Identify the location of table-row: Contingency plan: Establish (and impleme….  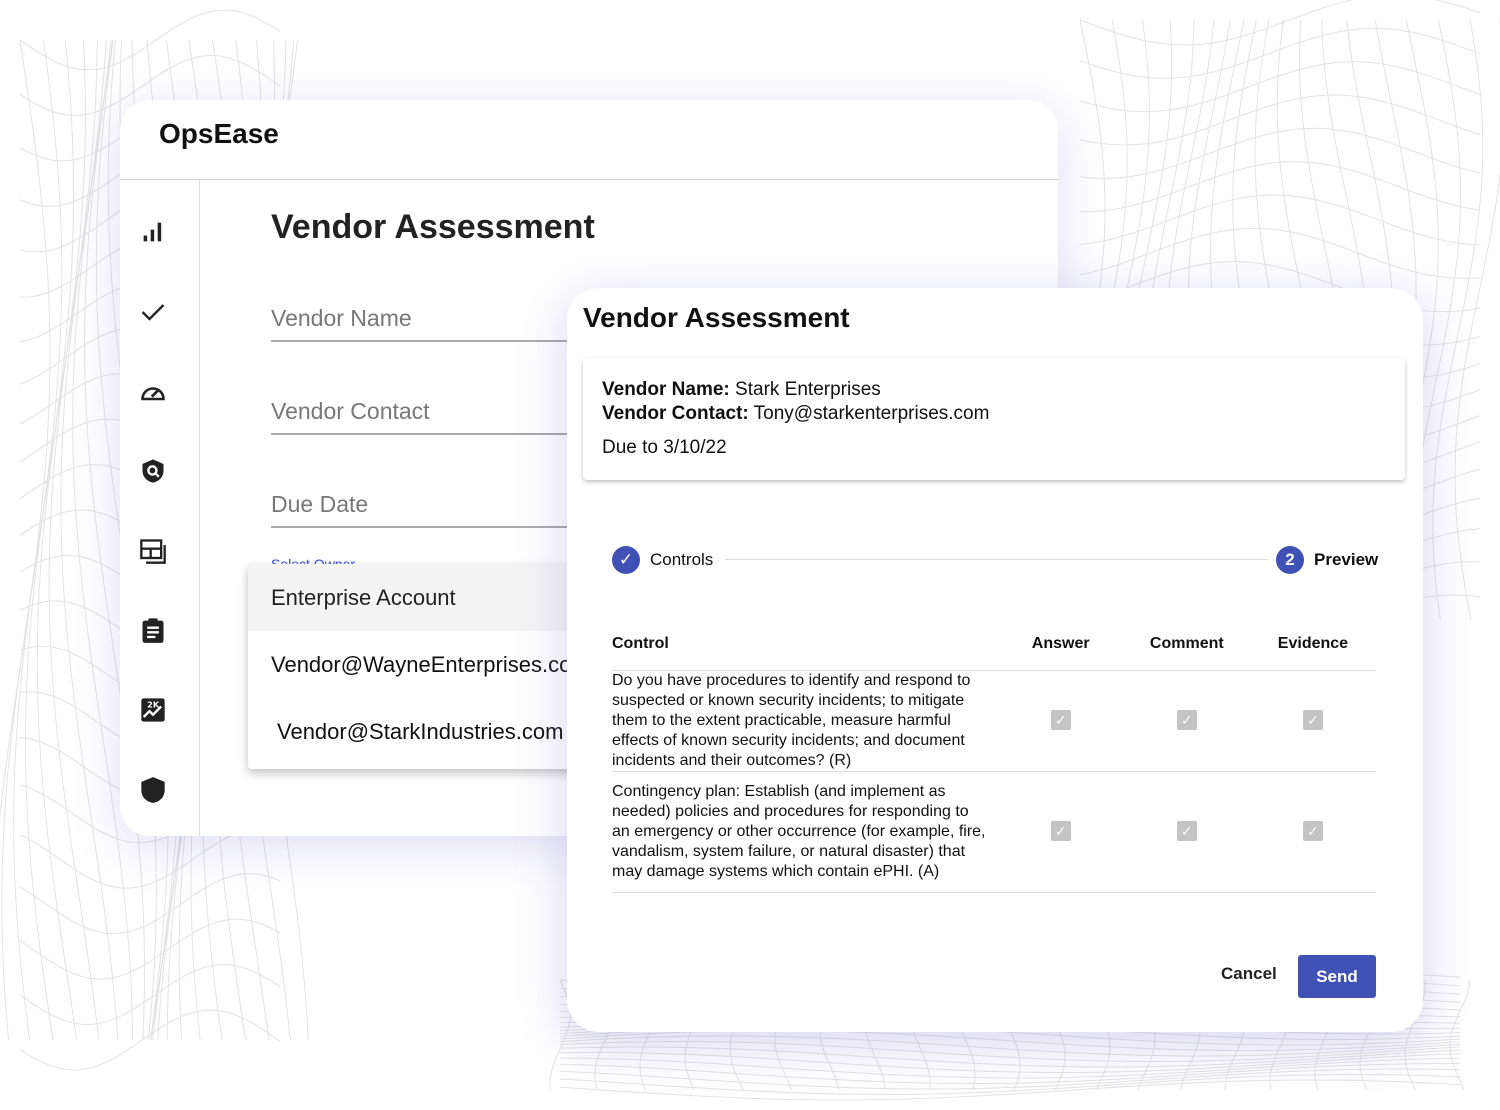
(994, 832).